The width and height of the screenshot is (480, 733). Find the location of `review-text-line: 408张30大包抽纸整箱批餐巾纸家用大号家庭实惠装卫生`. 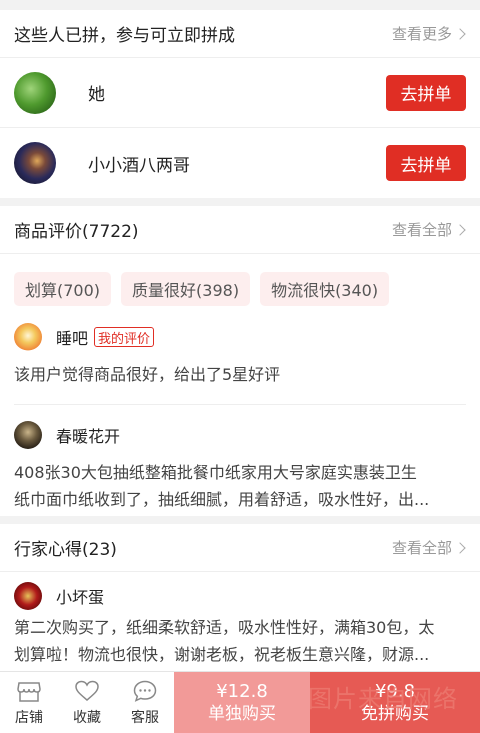

review-text-line: 408张30大包抽纸整箱批餐巾纸家用大号家庭实惠装卫生 is located at coordinates (215, 472).